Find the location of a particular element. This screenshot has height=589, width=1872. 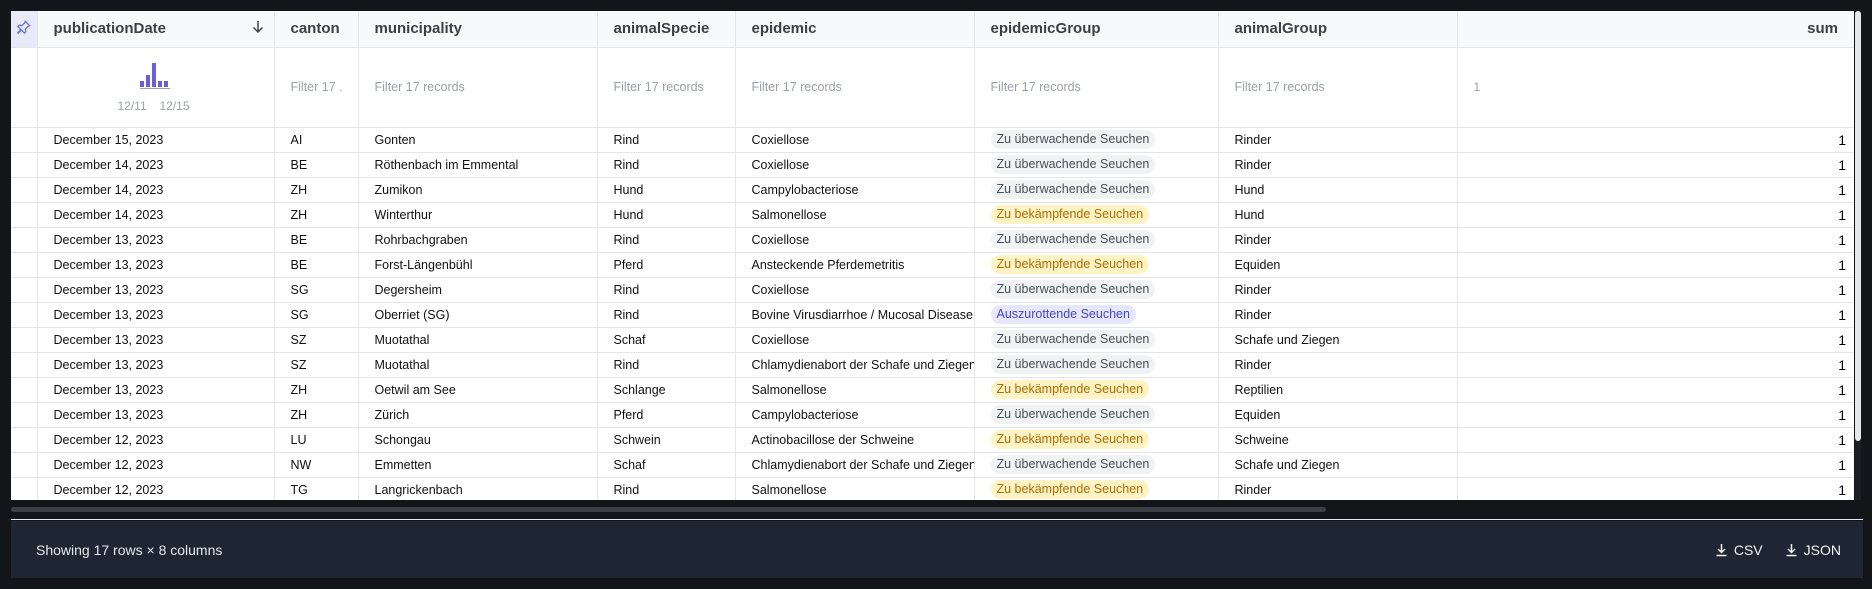

cell-animalSpecie: Schwein is located at coordinates (666, 440).